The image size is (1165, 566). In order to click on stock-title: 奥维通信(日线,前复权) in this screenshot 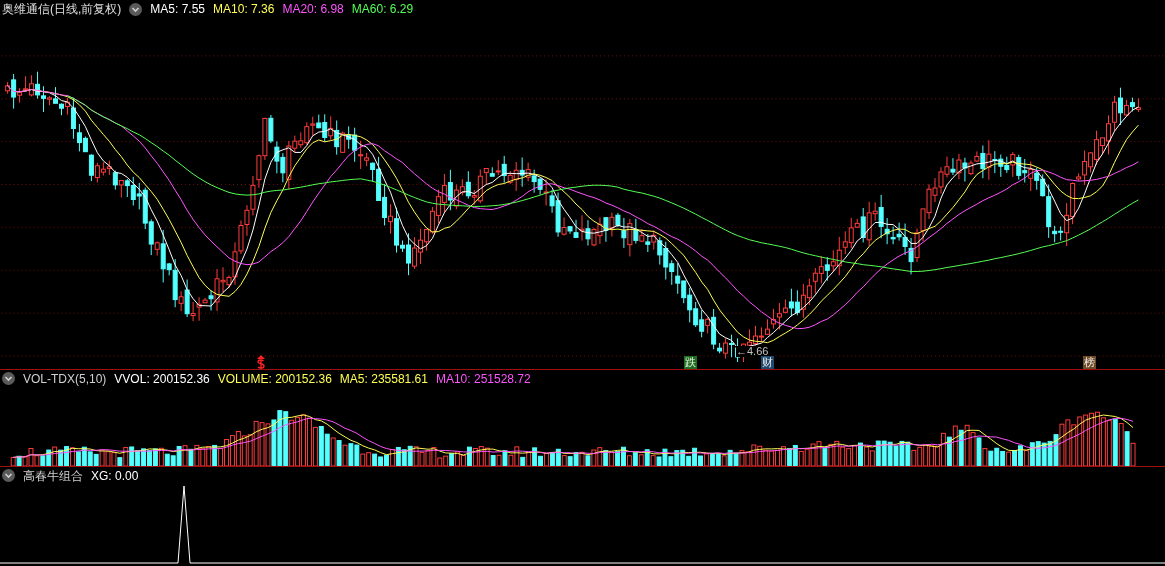, I will do `click(62, 9)`.